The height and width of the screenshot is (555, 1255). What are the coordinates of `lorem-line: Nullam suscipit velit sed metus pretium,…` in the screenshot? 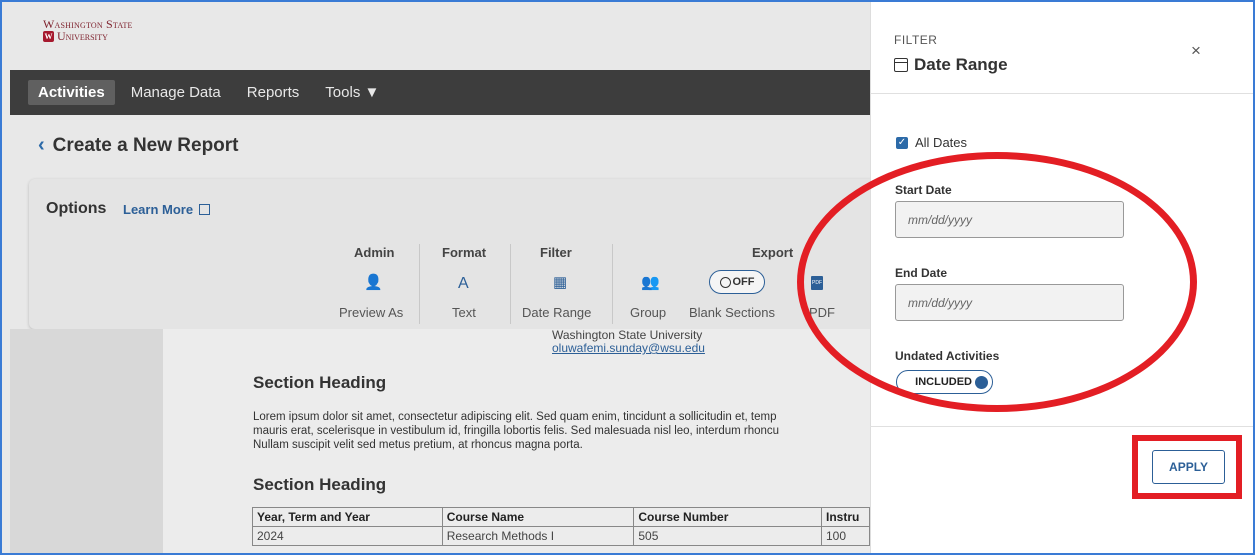 It's located at (418, 445).